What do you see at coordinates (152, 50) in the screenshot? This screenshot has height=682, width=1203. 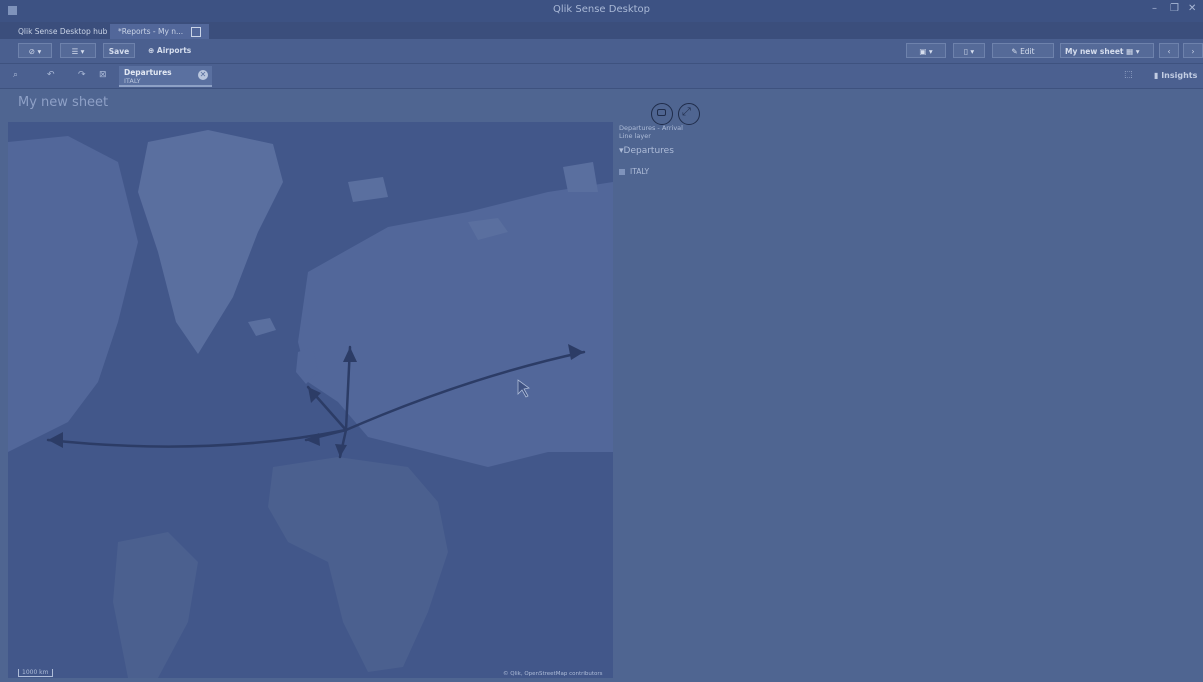 I see `globe-icon: ⊕` at bounding box center [152, 50].